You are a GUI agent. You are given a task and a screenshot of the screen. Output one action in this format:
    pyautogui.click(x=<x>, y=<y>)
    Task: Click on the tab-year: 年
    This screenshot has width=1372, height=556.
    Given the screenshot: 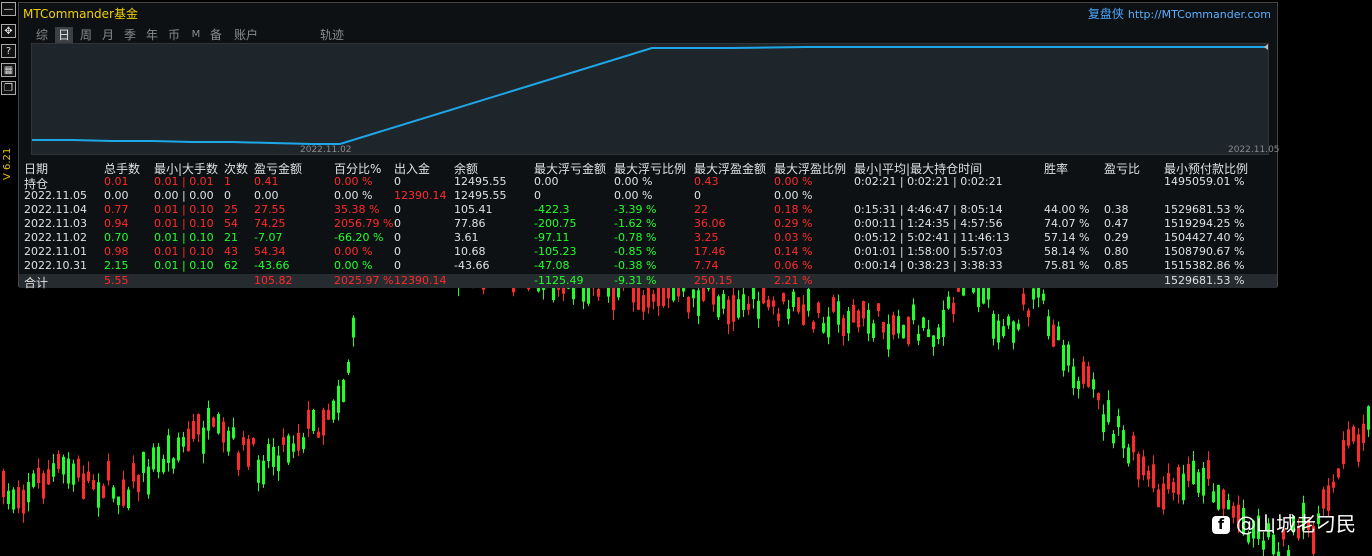 What is the action you would take?
    pyautogui.click(x=152, y=35)
    